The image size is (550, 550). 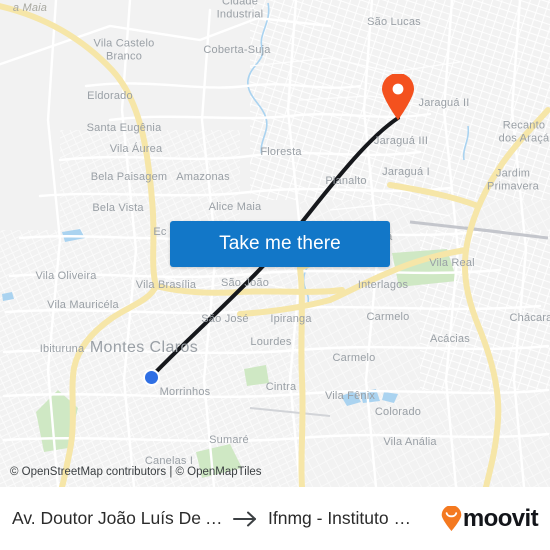 I want to click on moovit-logo: moovit, so click(x=490, y=518).